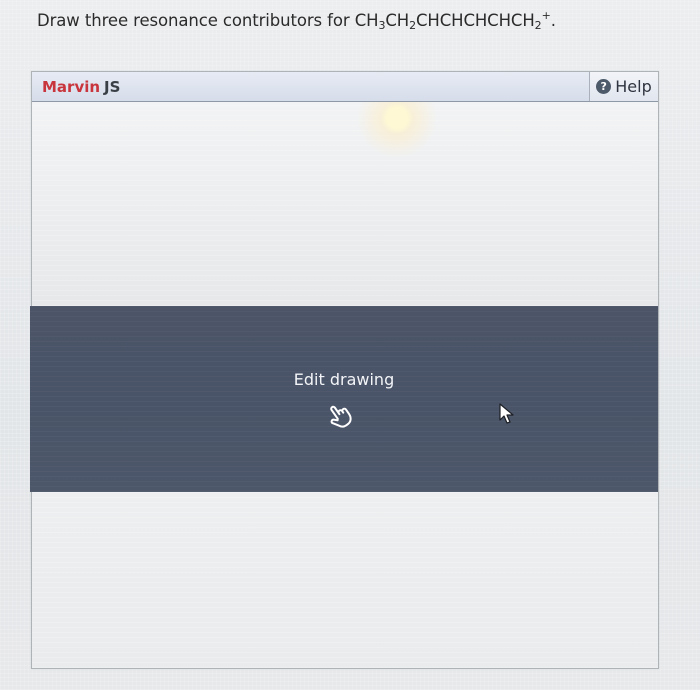 The width and height of the screenshot is (700, 690). What do you see at coordinates (341, 416) in the screenshot?
I see `hand-pointer-icon` at bounding box center [341, 416].